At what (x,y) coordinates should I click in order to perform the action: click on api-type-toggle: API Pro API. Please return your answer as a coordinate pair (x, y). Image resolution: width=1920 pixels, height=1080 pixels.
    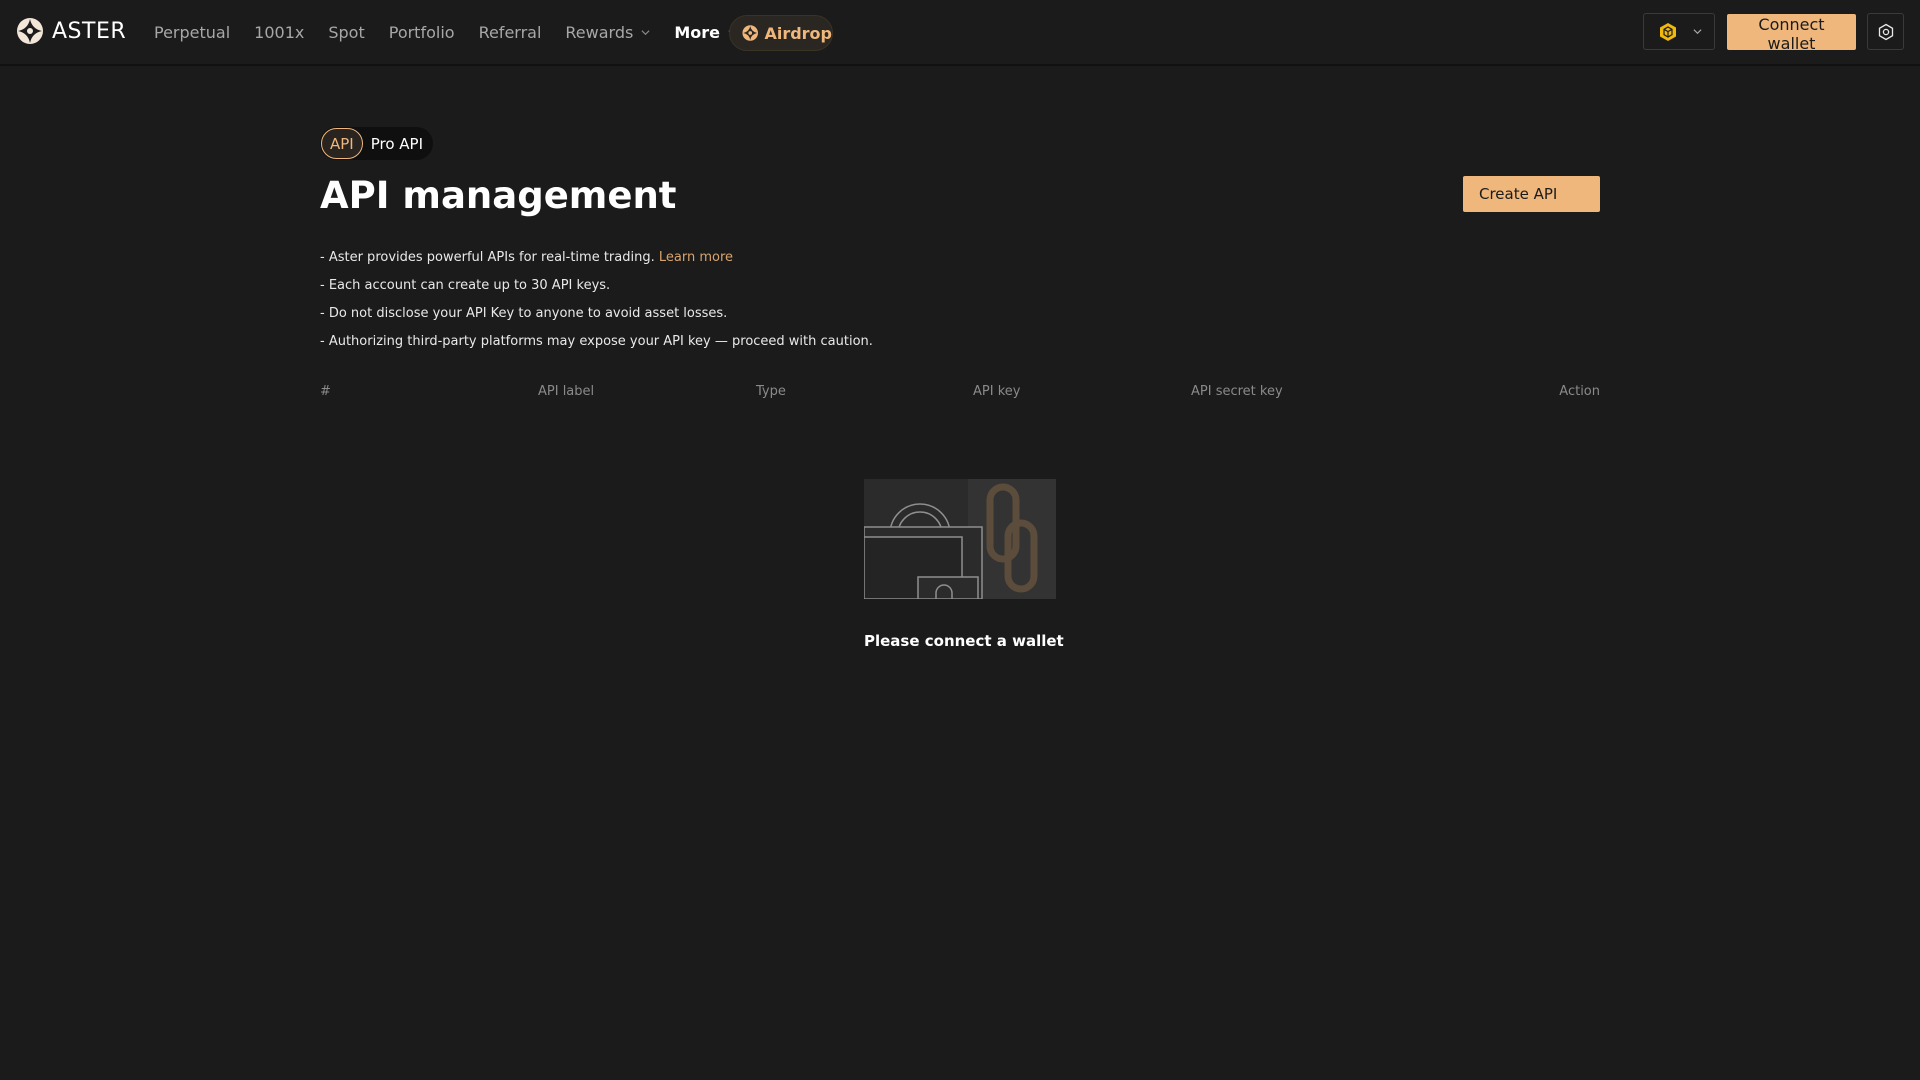
    Looking at the image, I should click on (376, 143).